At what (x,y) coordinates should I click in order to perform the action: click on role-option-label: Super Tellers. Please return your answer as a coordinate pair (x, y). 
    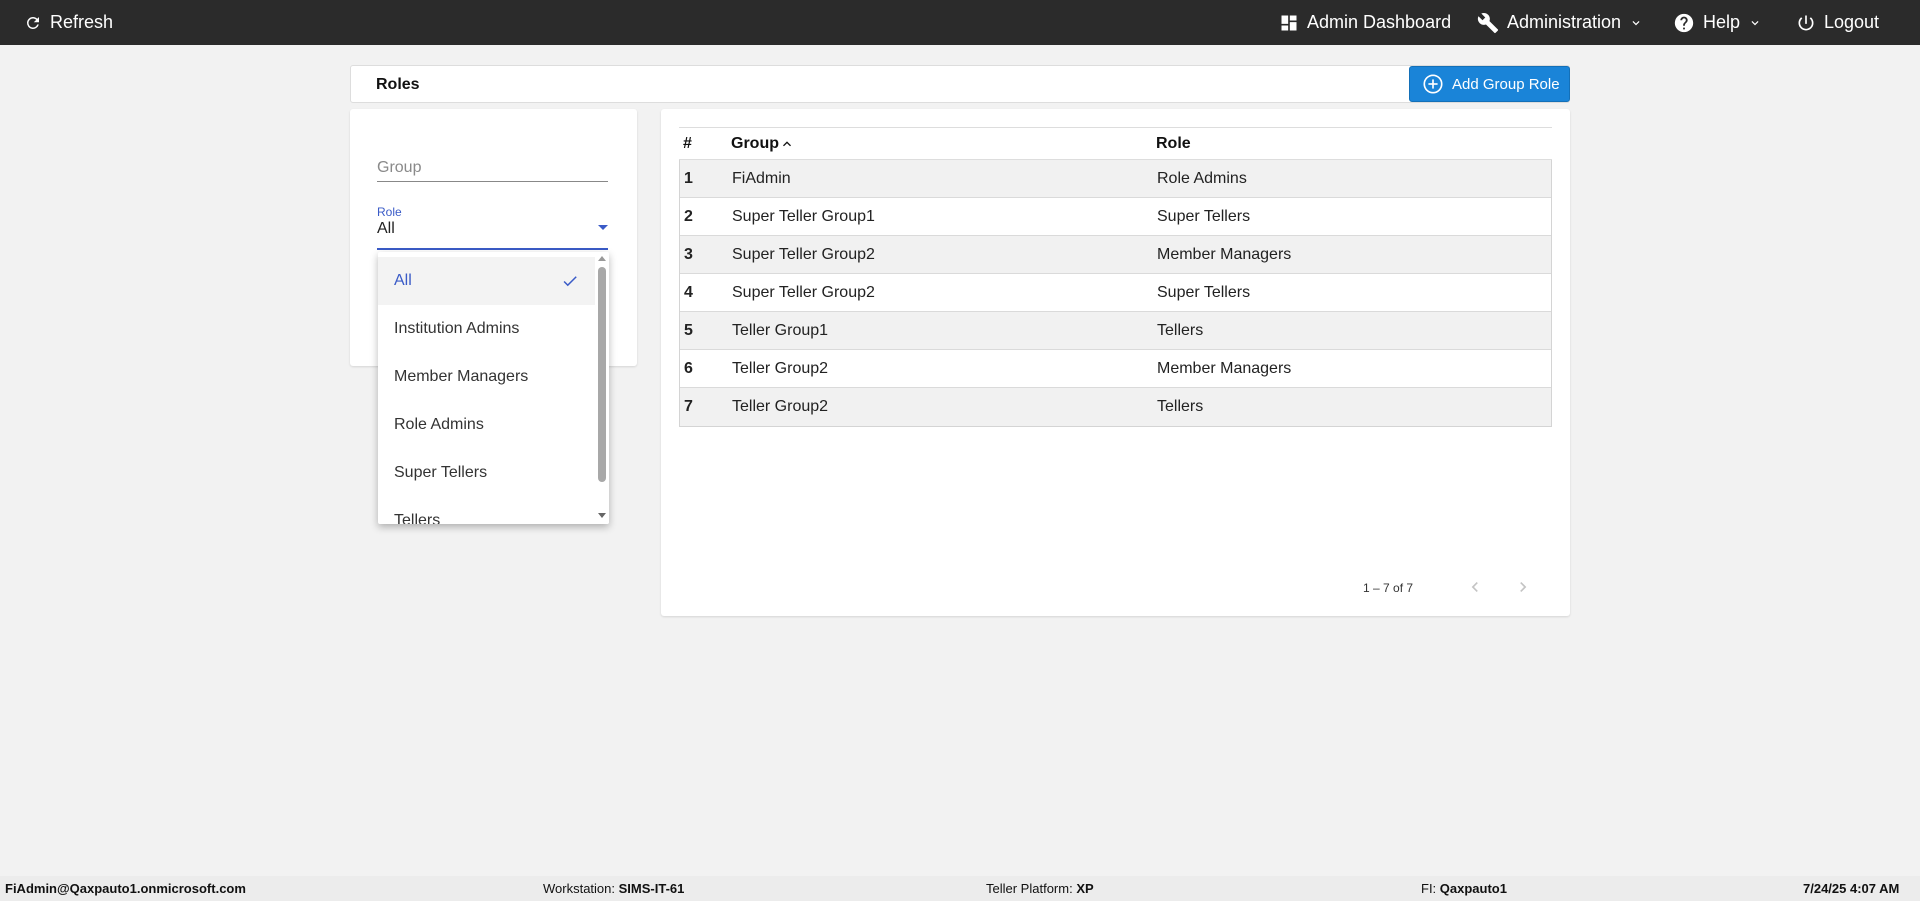
    Looking at the image, I should click on (441, 472).